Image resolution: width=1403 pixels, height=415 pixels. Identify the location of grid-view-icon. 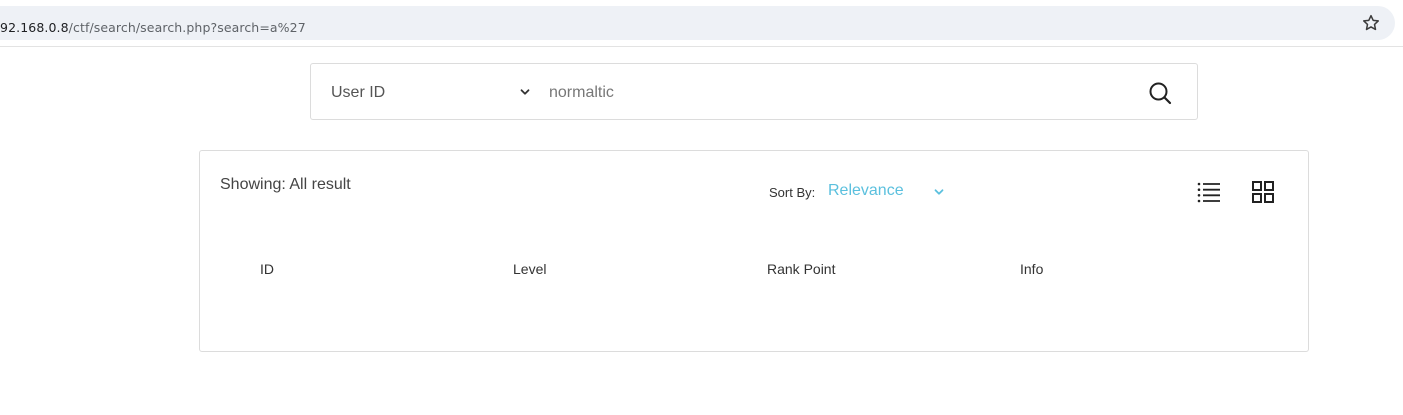
(1263, 192).